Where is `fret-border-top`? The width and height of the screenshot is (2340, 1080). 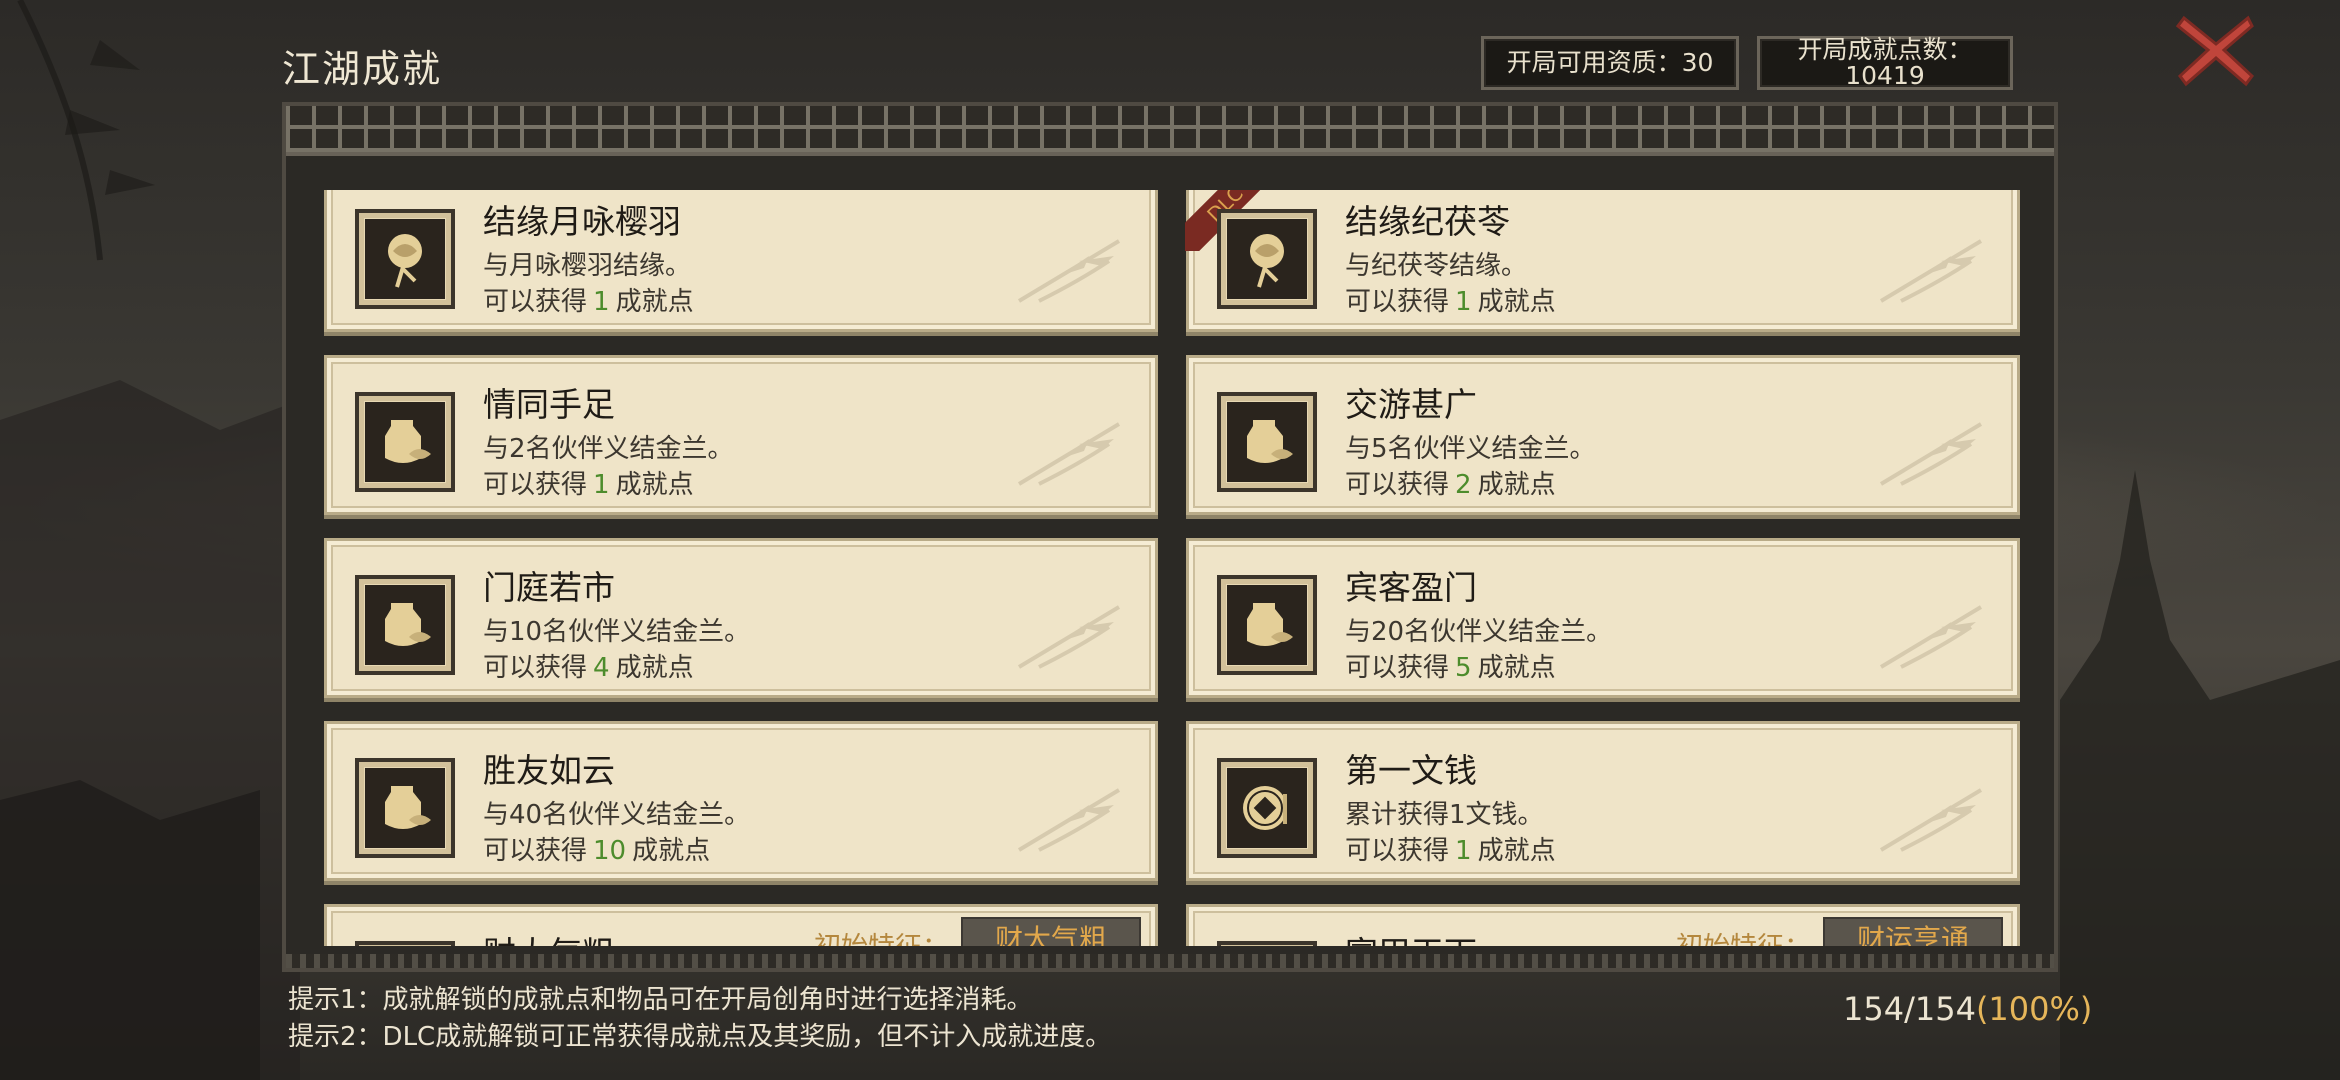 fret-border-top is located at coordinates (1170, 131).